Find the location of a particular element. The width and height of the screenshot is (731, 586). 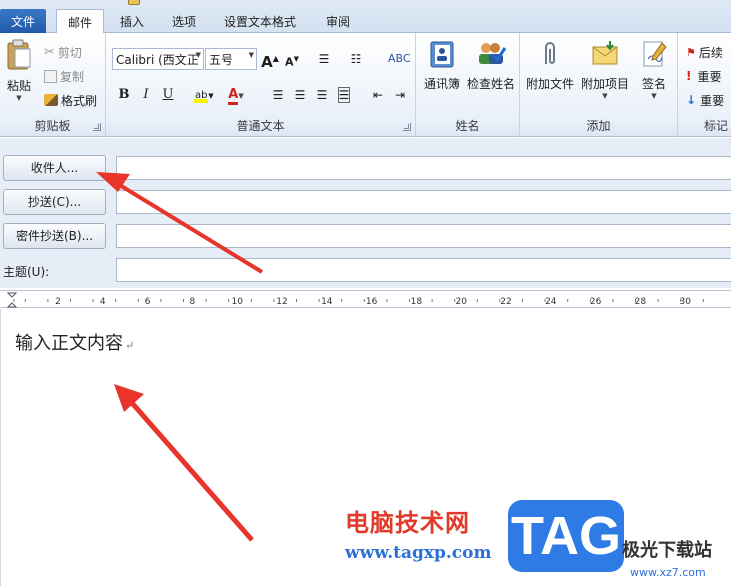

arrow-down-icon: ↓ is located at coordinates (691, 100).